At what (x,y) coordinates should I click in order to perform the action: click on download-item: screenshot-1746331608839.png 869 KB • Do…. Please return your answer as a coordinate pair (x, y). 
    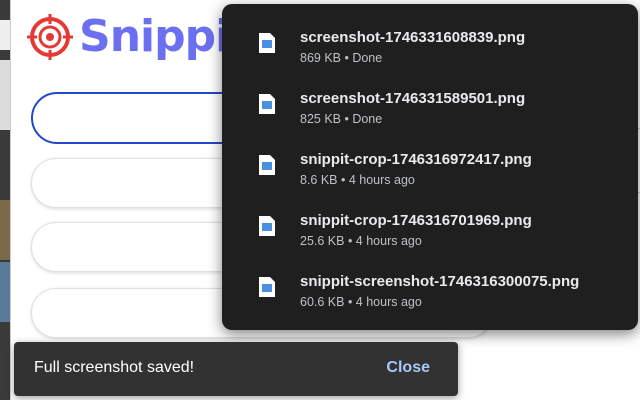
    Looking at the image, I should click on (430, 59).